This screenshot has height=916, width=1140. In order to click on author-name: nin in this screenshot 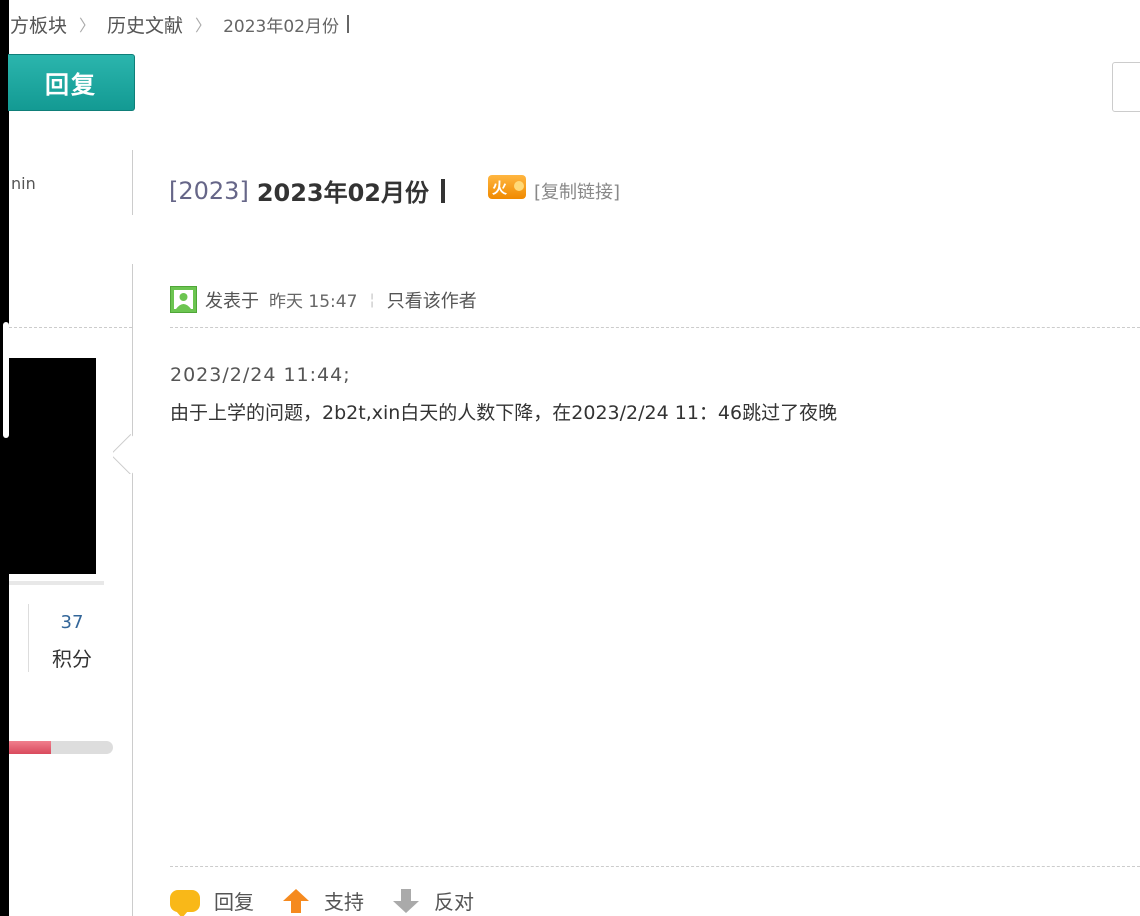, I will do `click(23, 183)`.